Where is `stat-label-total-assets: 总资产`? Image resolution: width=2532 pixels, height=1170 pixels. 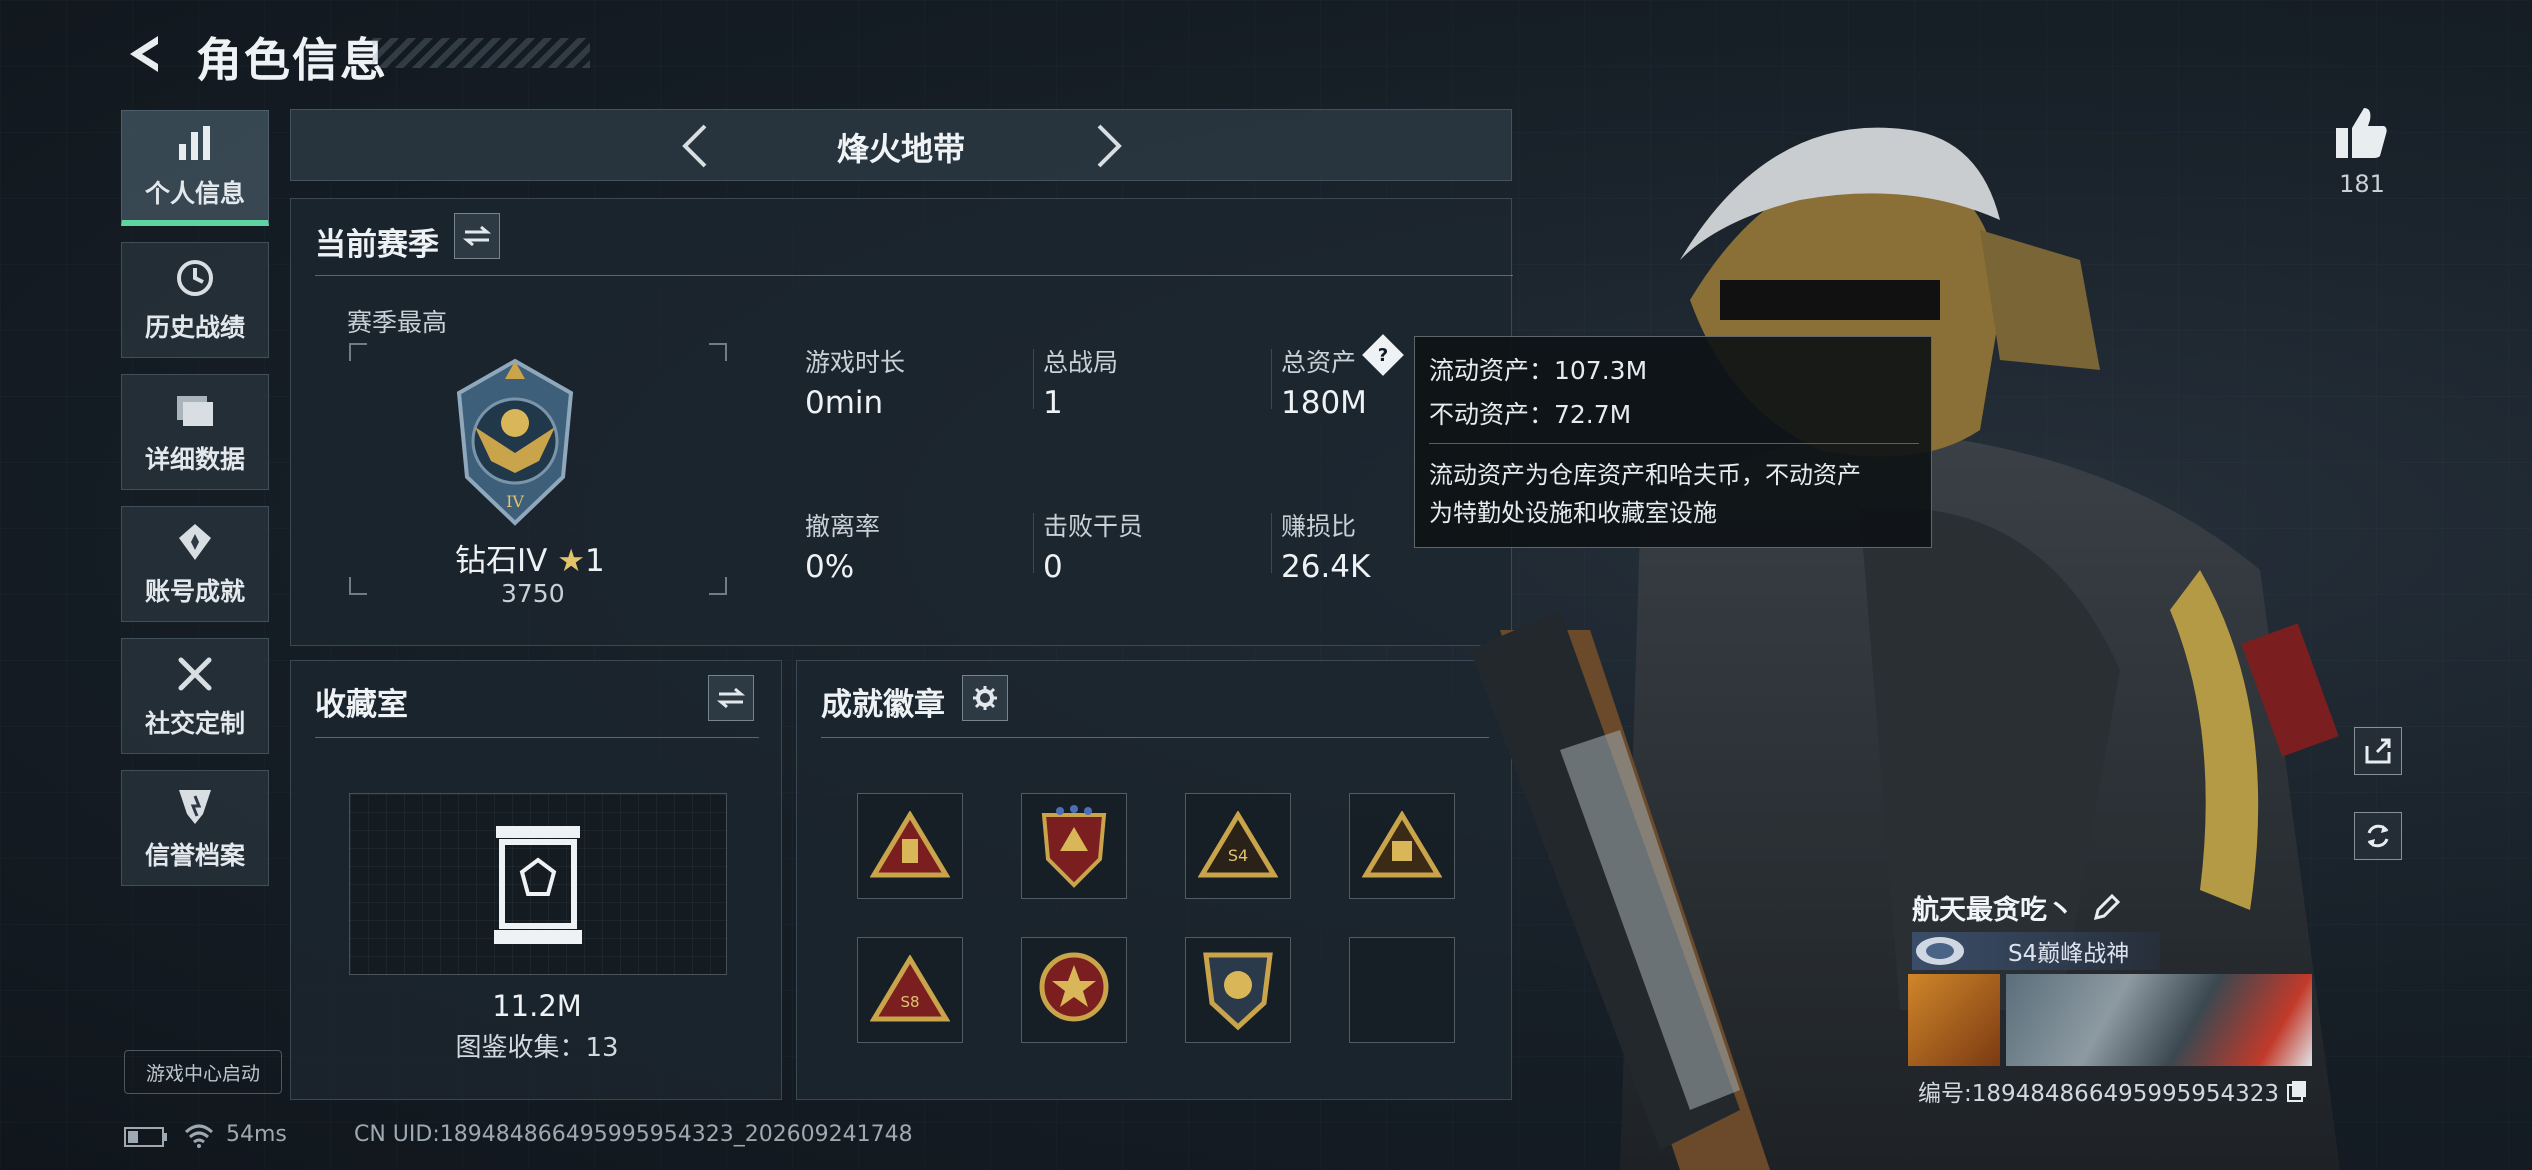
stat-label-total-assets: 总资产 is located at coordinates (1319, 362).